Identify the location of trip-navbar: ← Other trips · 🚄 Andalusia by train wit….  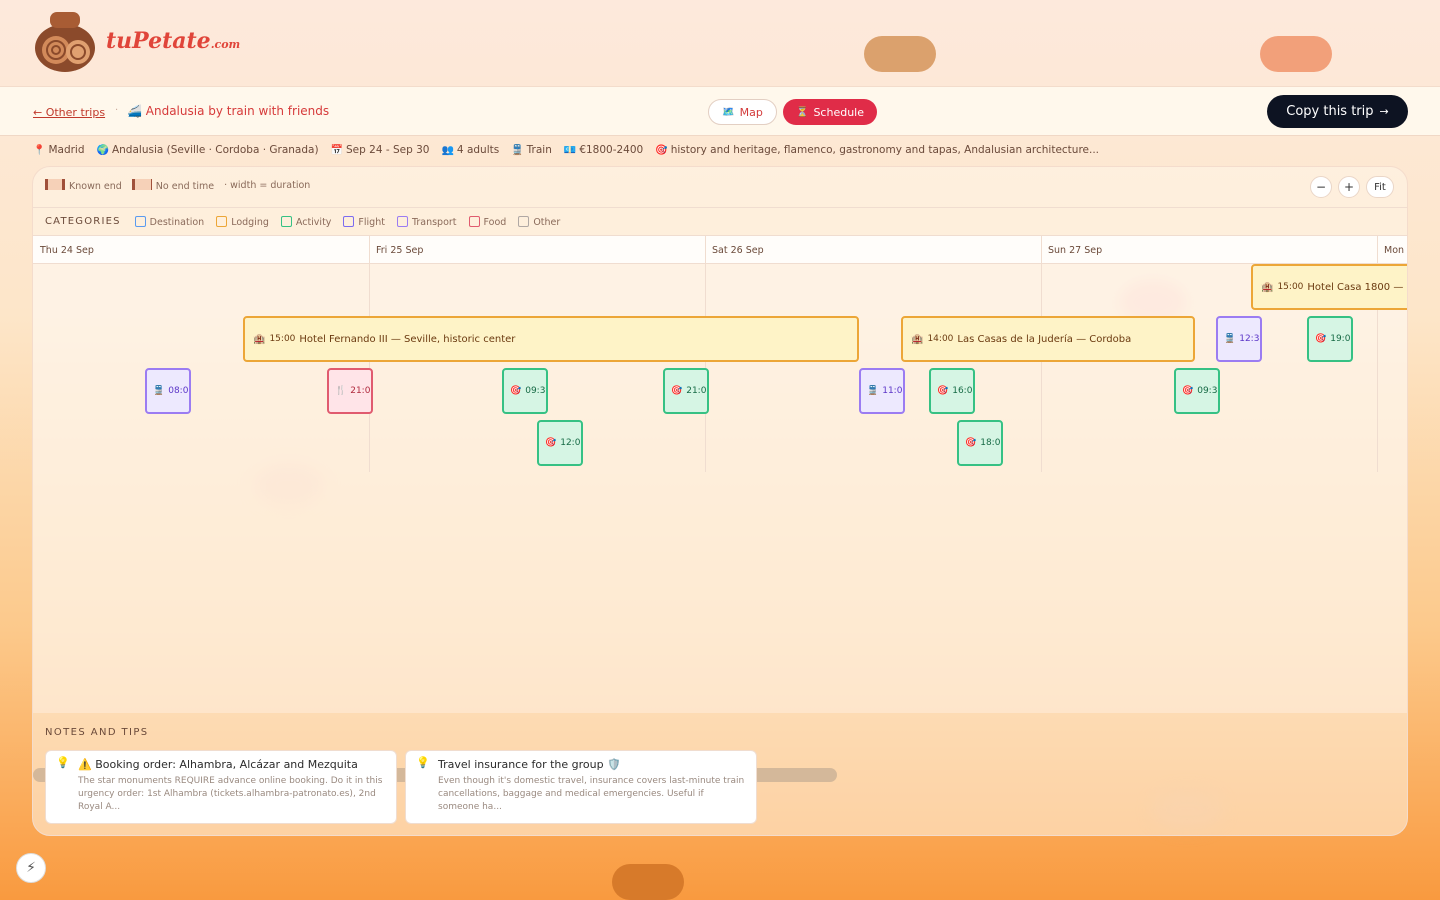
(720, 111).